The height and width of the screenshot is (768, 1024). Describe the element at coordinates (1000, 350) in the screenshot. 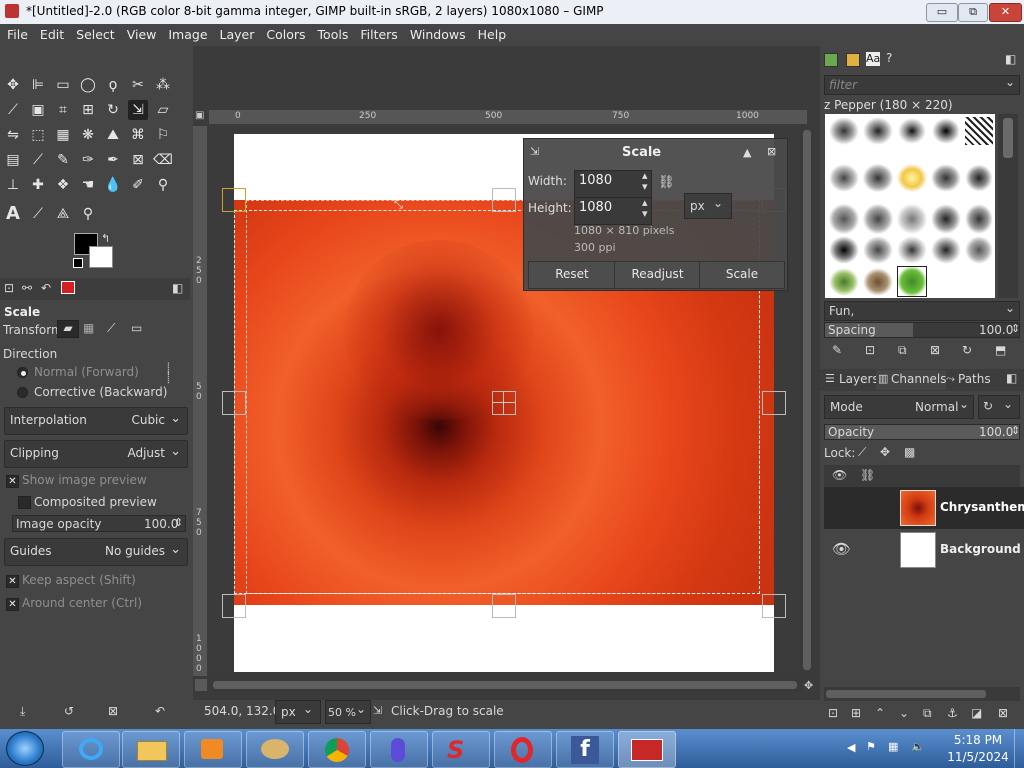

I see `open-brush-icon: ⬒` at that location.